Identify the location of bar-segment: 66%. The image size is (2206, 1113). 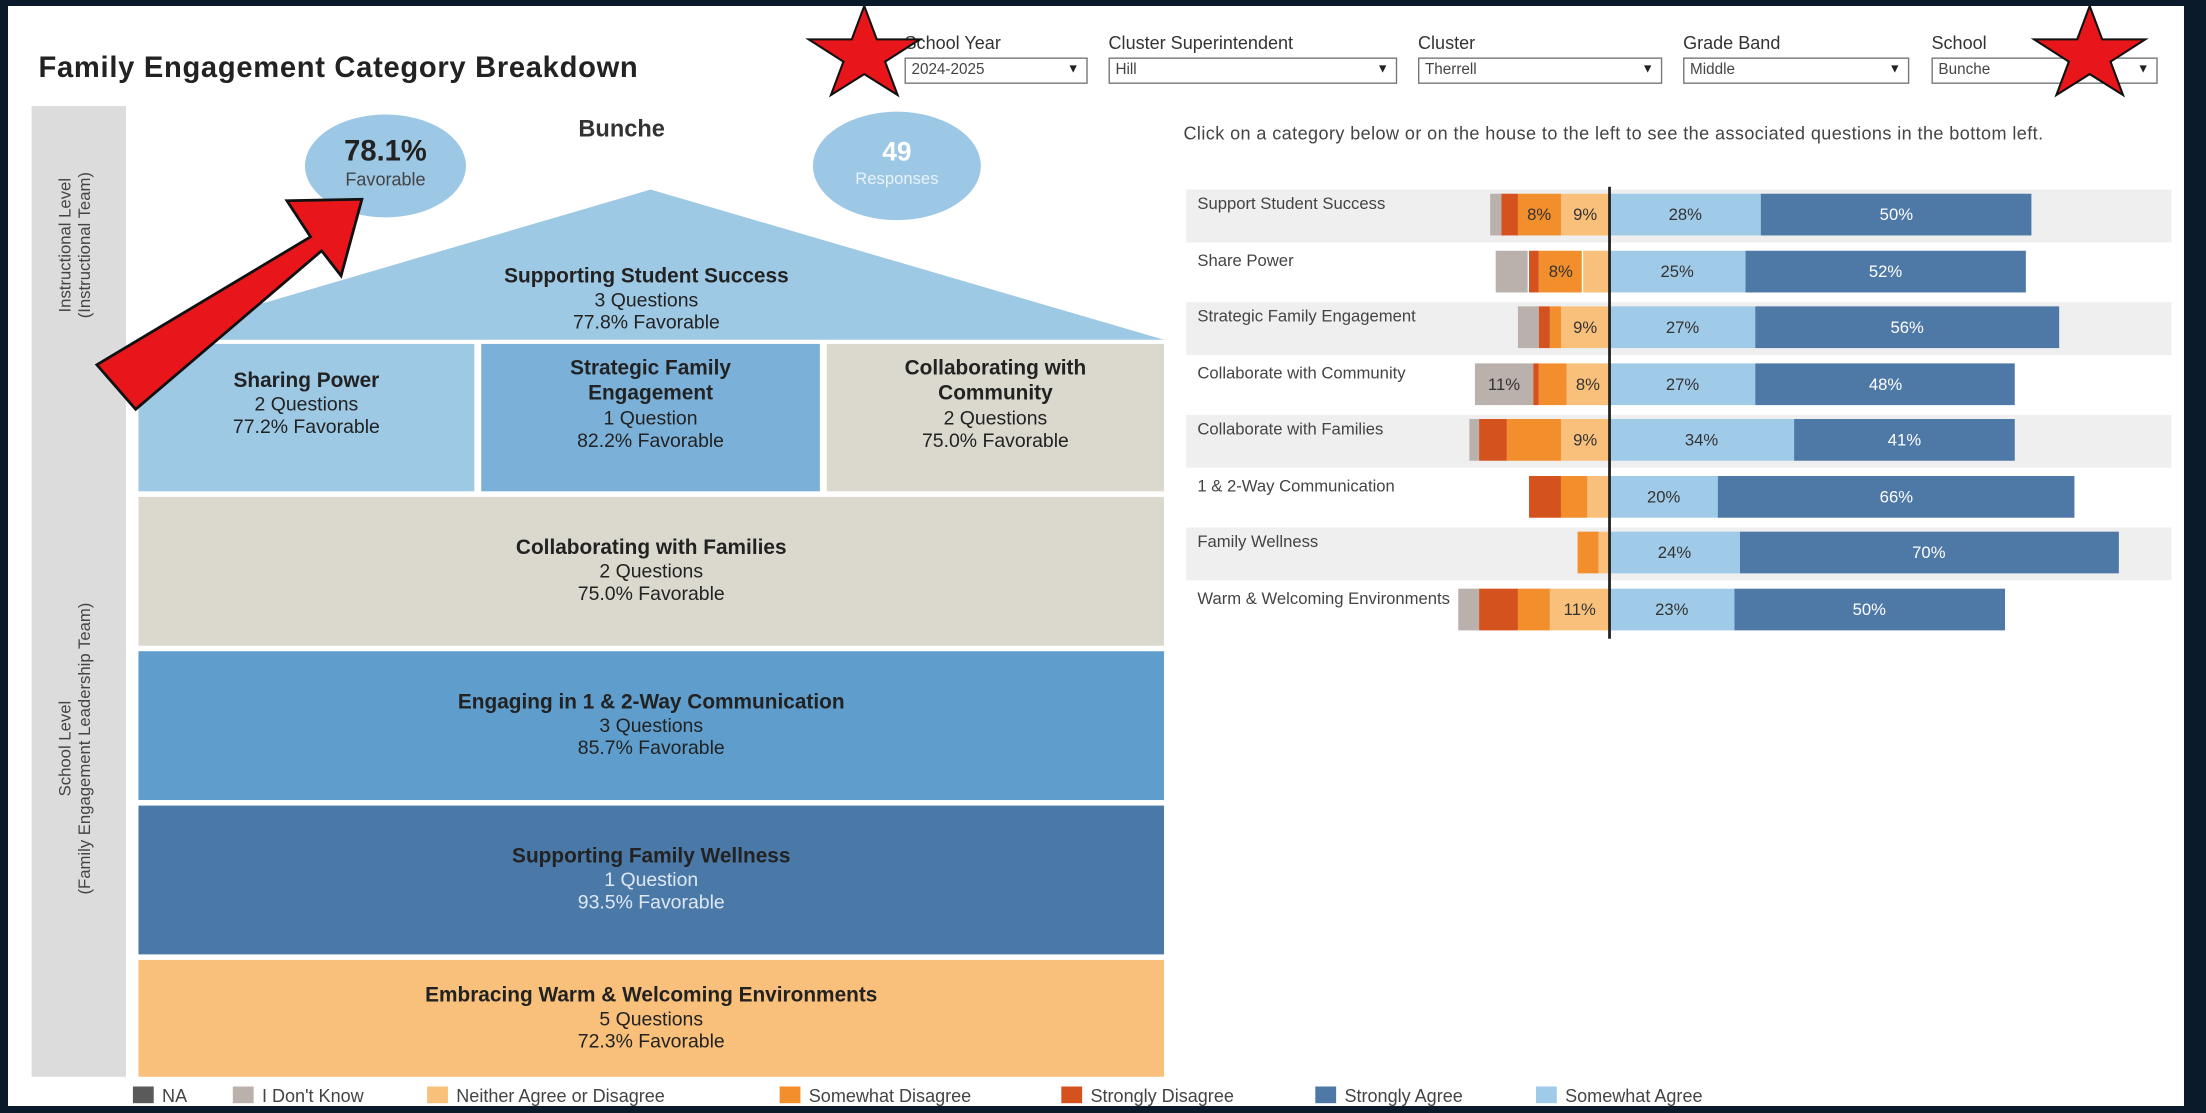
(1896, 496).